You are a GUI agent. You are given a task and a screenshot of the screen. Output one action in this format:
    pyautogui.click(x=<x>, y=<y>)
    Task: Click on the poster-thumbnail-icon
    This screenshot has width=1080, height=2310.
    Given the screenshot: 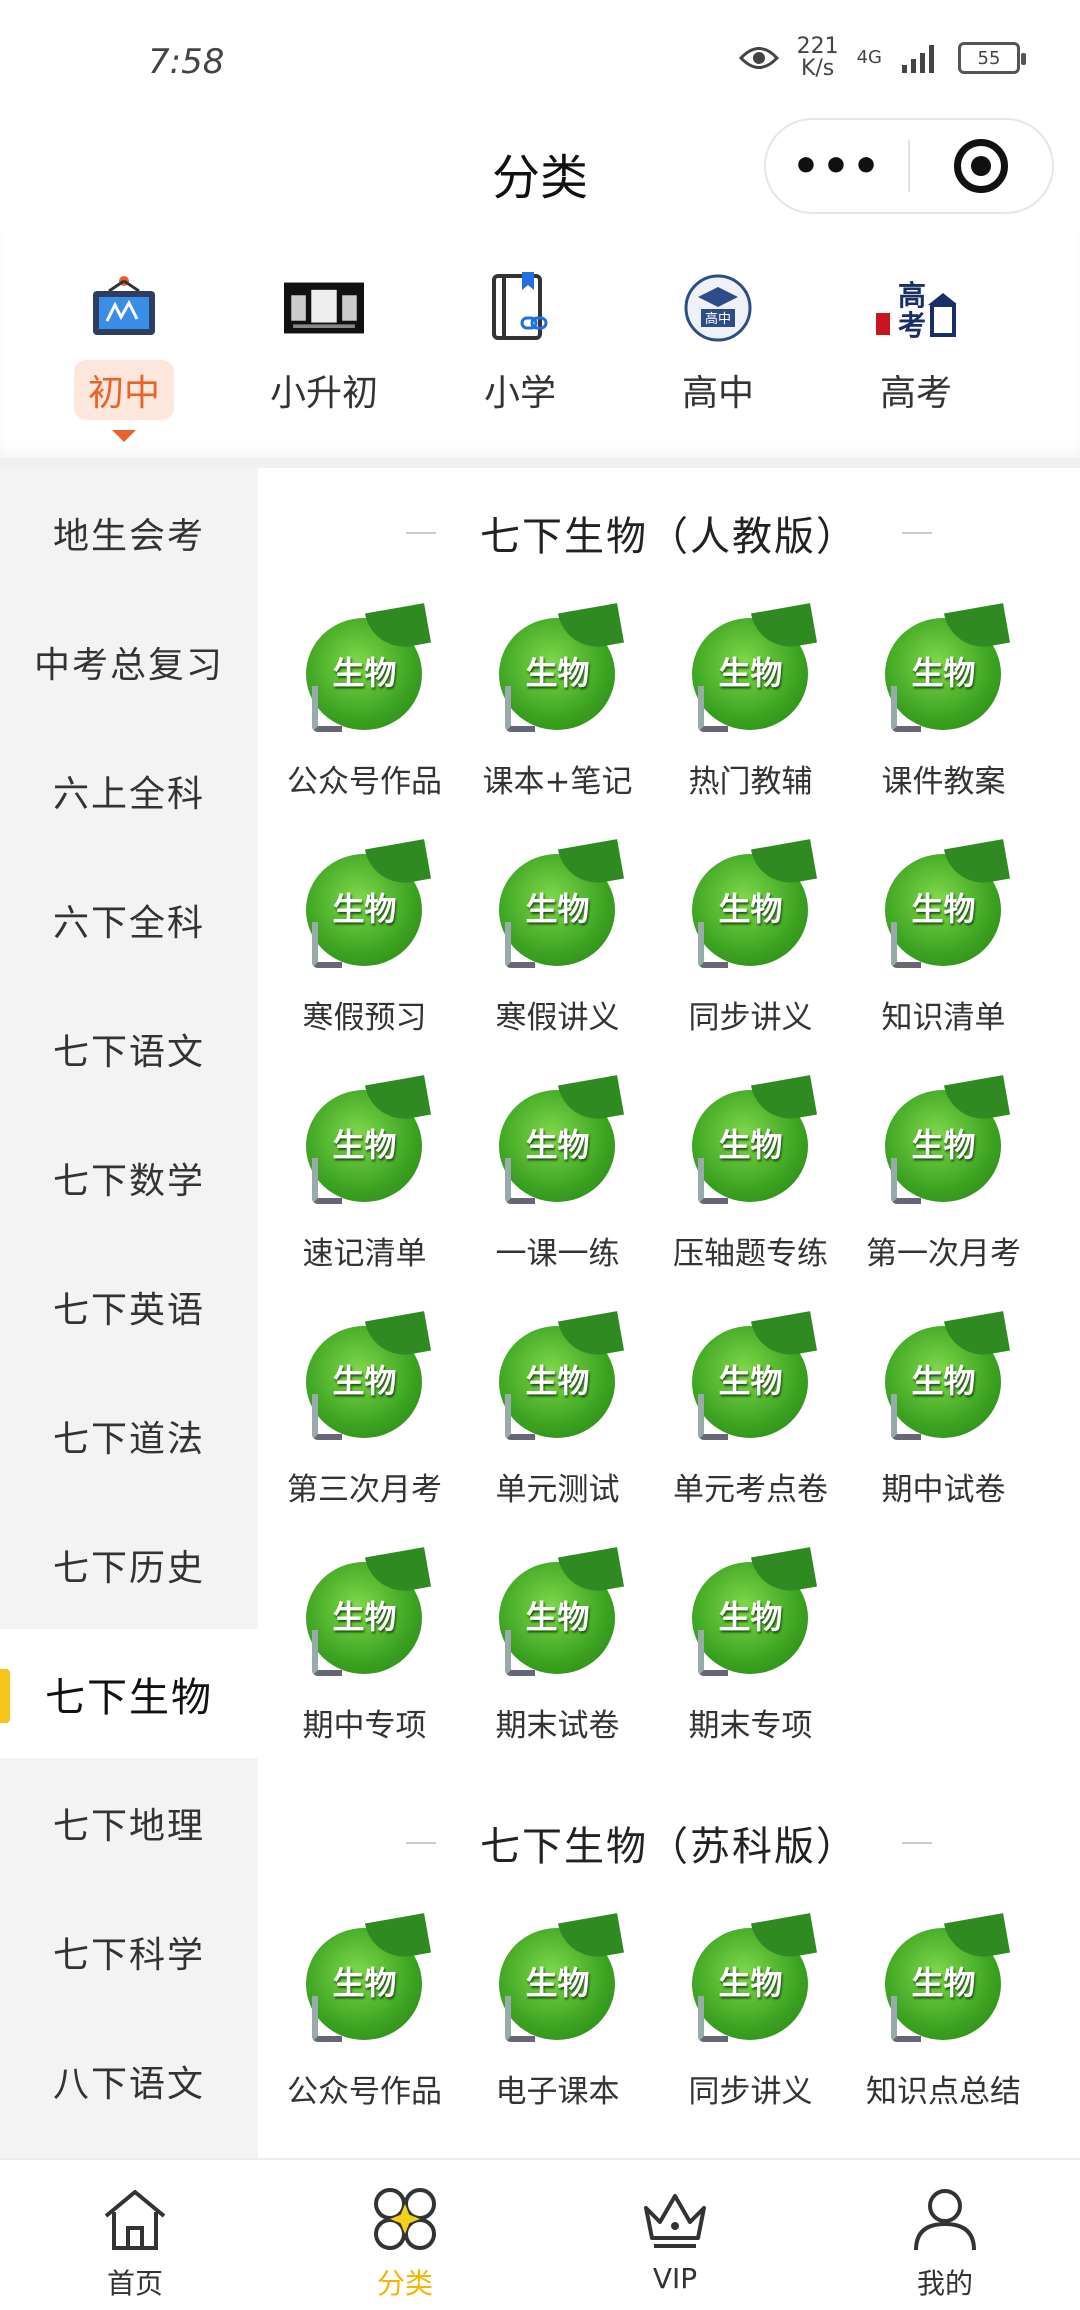 What is the action you would take?
    pyautogui.click(x=324, y=308)
    